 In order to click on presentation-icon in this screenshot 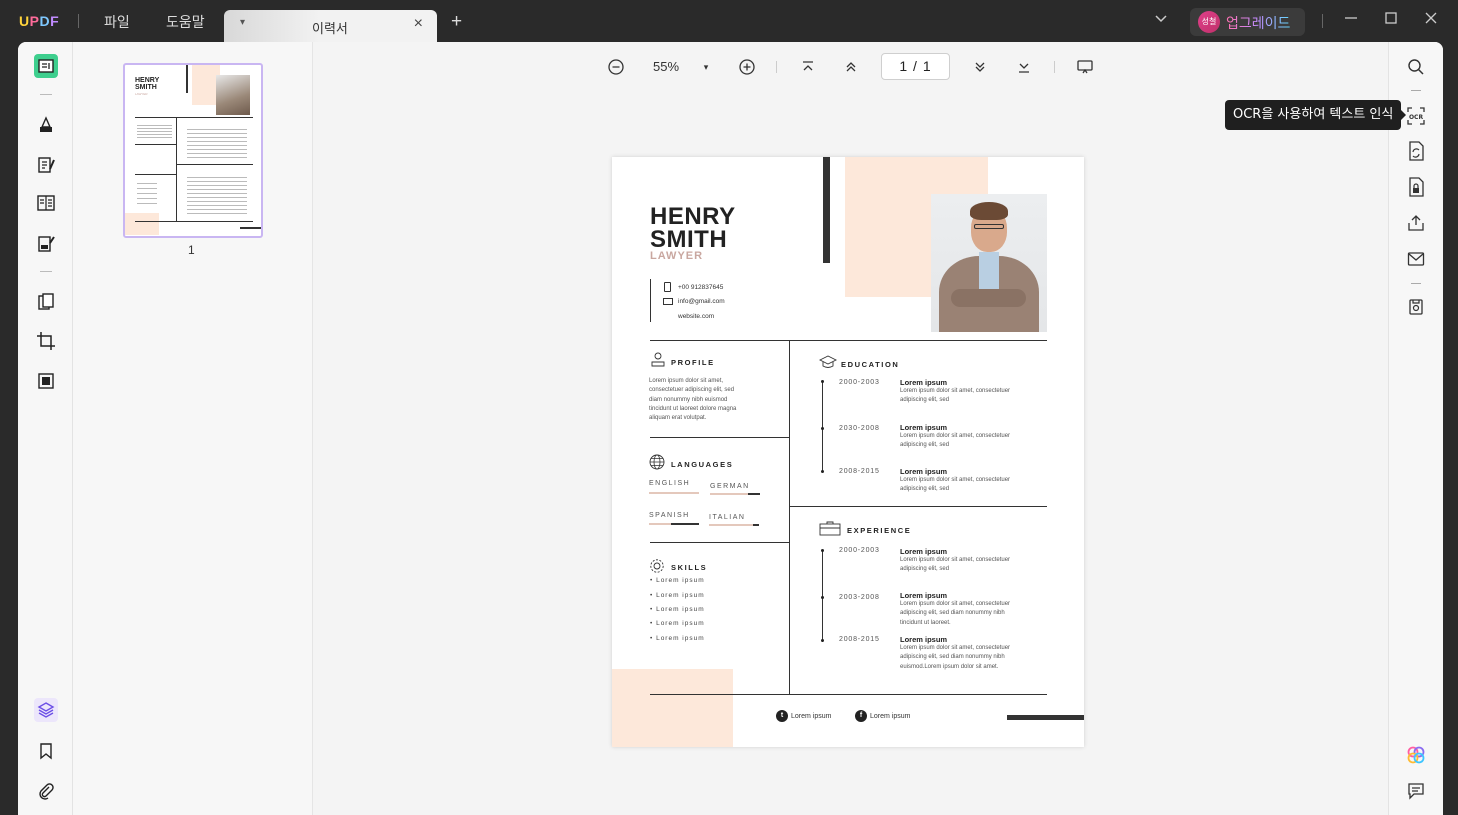, I will do `click(1085, 67)`.